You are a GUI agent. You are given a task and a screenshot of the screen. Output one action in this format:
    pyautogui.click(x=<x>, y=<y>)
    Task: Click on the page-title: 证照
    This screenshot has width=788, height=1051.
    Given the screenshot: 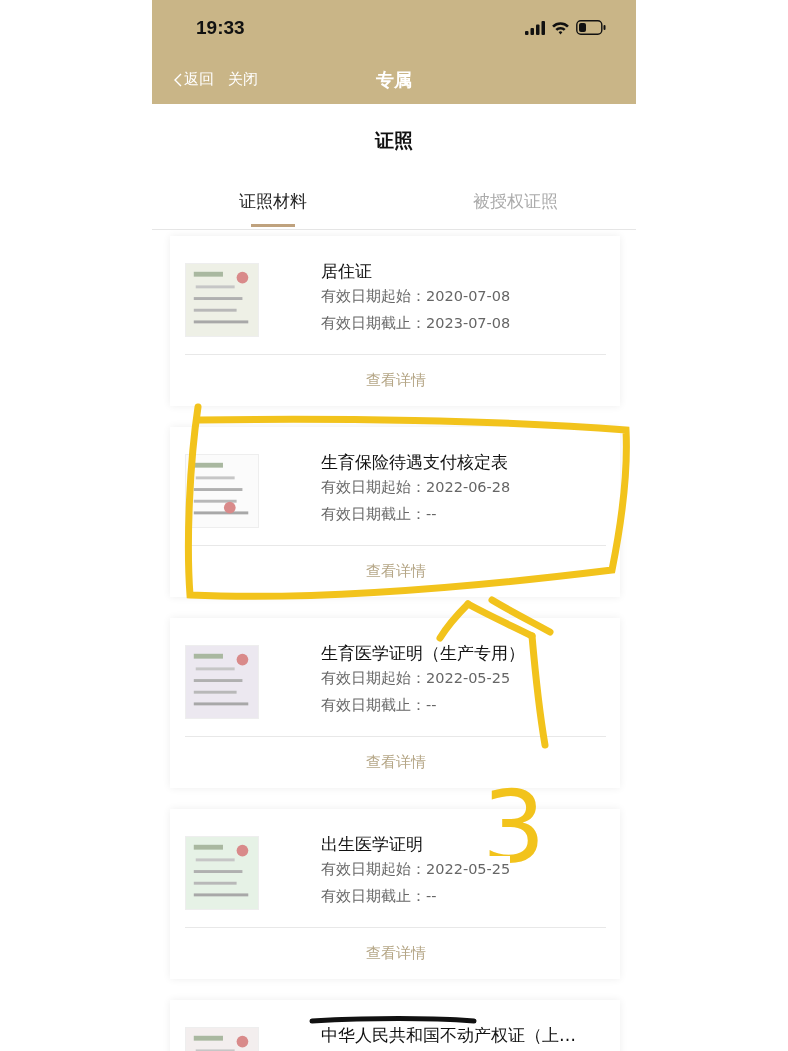 What is the action you would take?
    pyautogui.click(x=393, y=140)
    